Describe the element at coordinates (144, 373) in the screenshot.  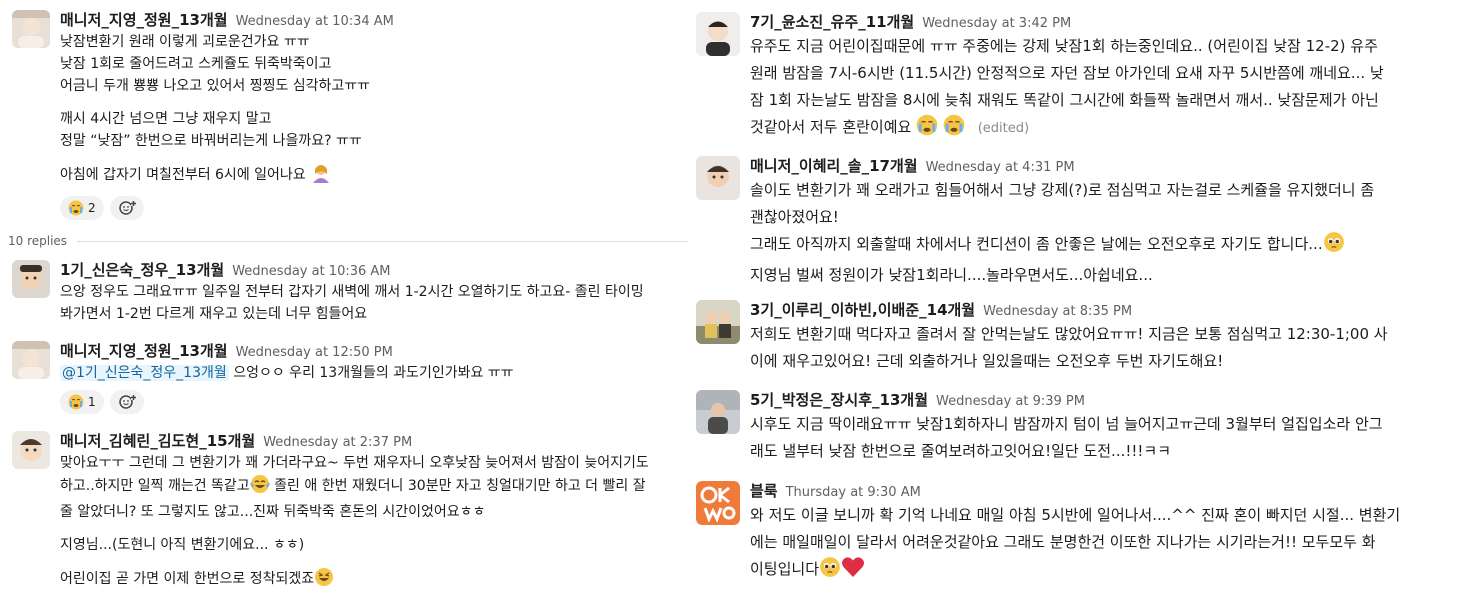
I see `user-mention: @1기_신은숙_정우_13개월` at that location.